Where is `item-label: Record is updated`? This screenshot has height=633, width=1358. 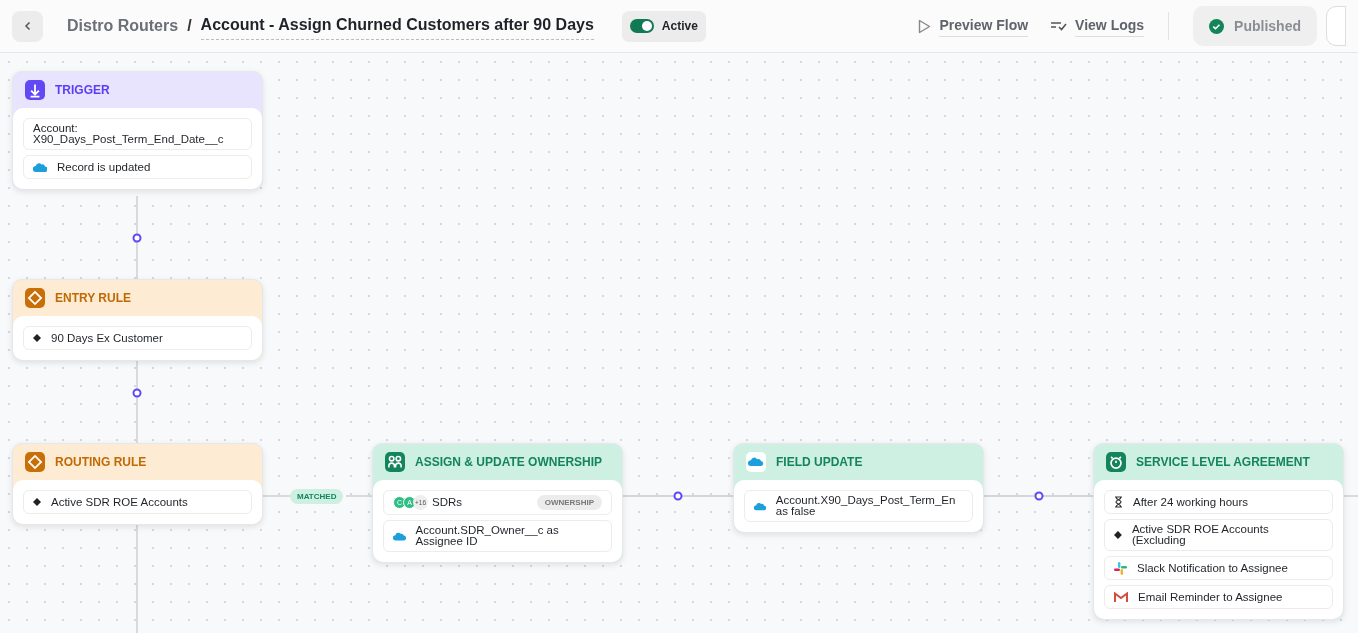
item-label: Record is updated is located at coordinates (104, 167).